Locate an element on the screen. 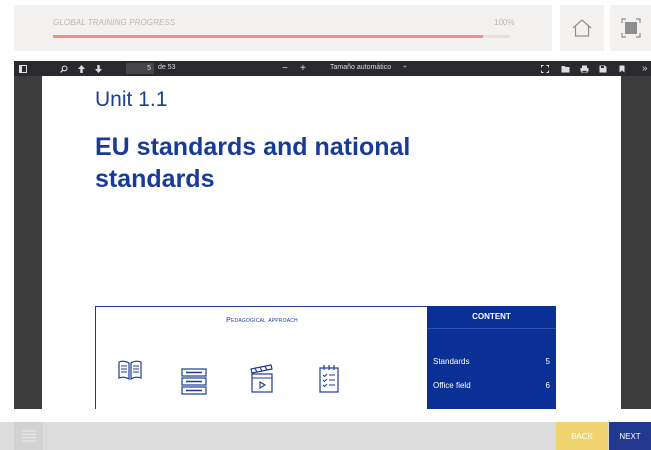 This screenshot has width=651, height=450. open-book-icon is located at coordinates (130, 370).